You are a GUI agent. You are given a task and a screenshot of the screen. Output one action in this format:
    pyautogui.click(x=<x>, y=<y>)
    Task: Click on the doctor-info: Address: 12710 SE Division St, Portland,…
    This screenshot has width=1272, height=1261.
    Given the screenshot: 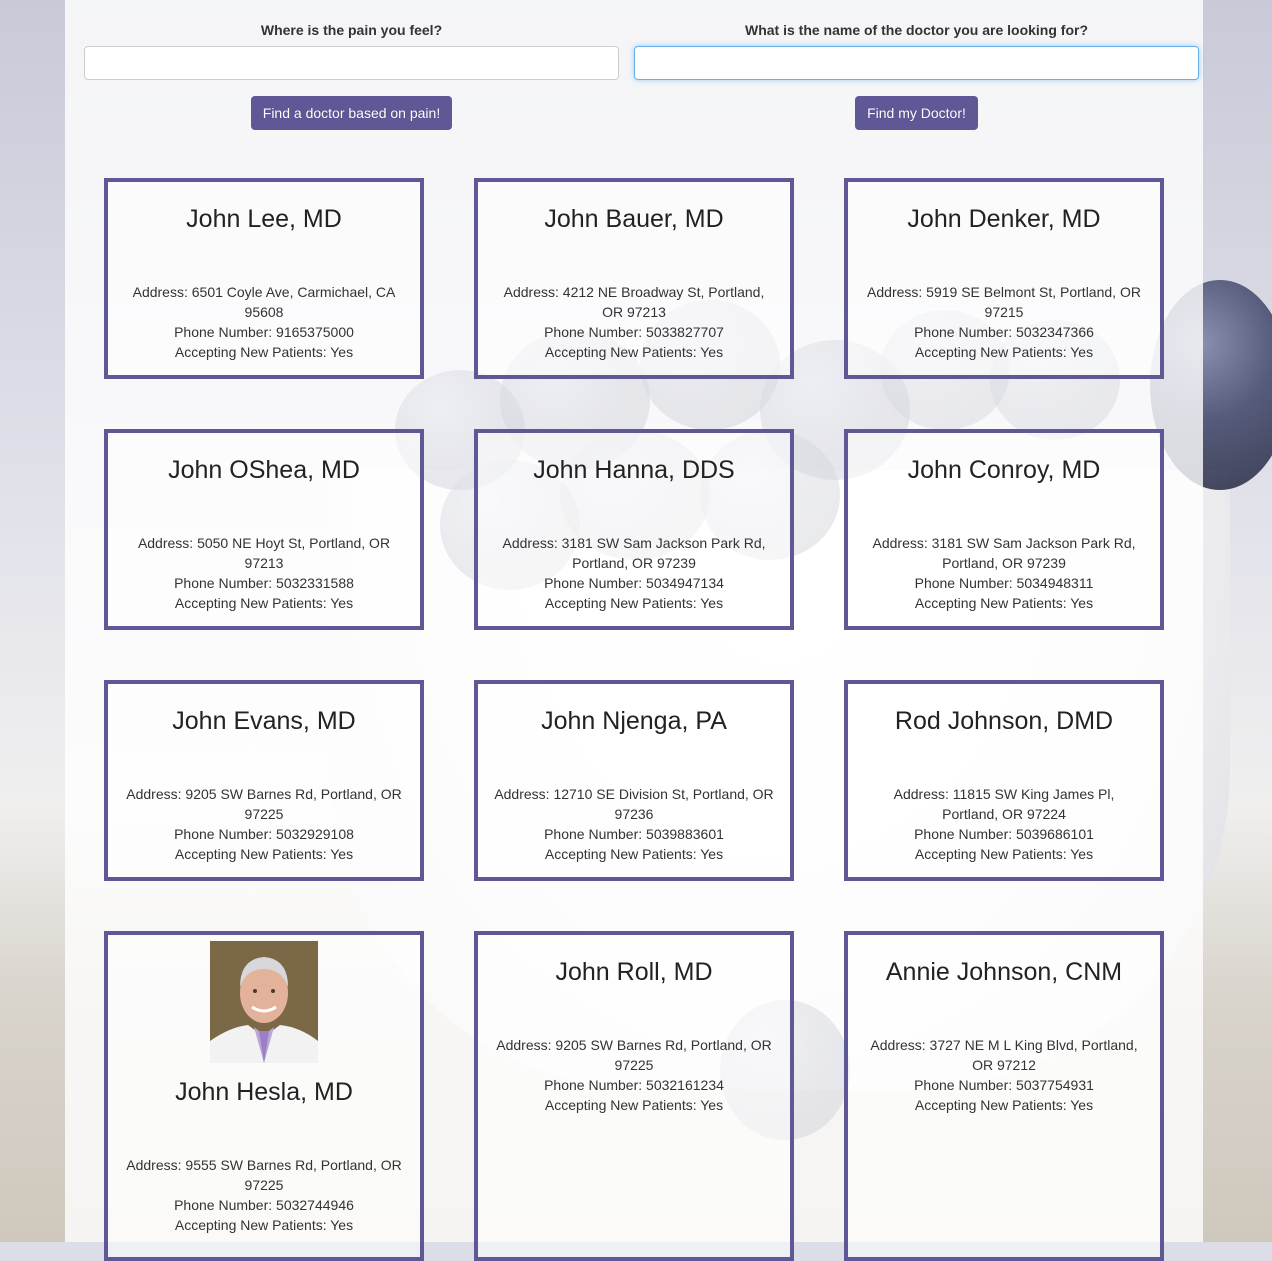 What is the action you would take?
    pyautogui.click(x=634, y=824)
    